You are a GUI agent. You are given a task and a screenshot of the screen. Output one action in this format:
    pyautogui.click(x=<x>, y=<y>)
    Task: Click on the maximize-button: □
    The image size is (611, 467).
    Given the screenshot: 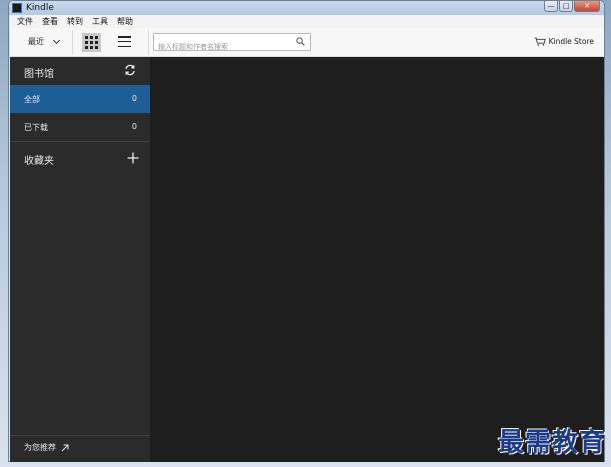 What is the action you would take?
    pyautogui.click(x=566, y=6)
    